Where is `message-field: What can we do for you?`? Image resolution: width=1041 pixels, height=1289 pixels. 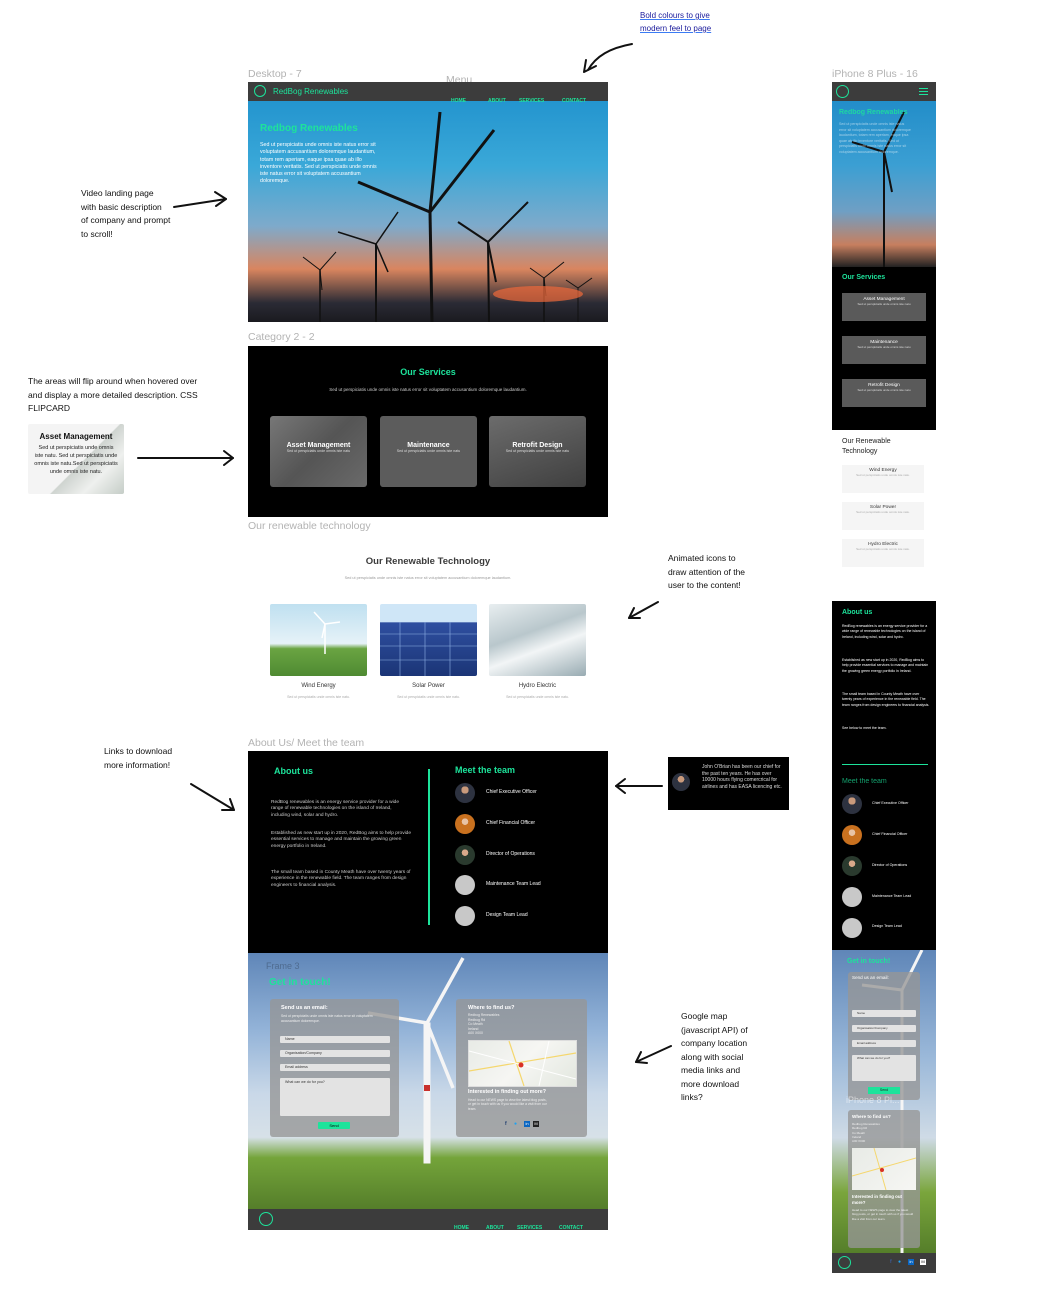 message-field: What can we do for you? is located at coordinates (335, 1097).